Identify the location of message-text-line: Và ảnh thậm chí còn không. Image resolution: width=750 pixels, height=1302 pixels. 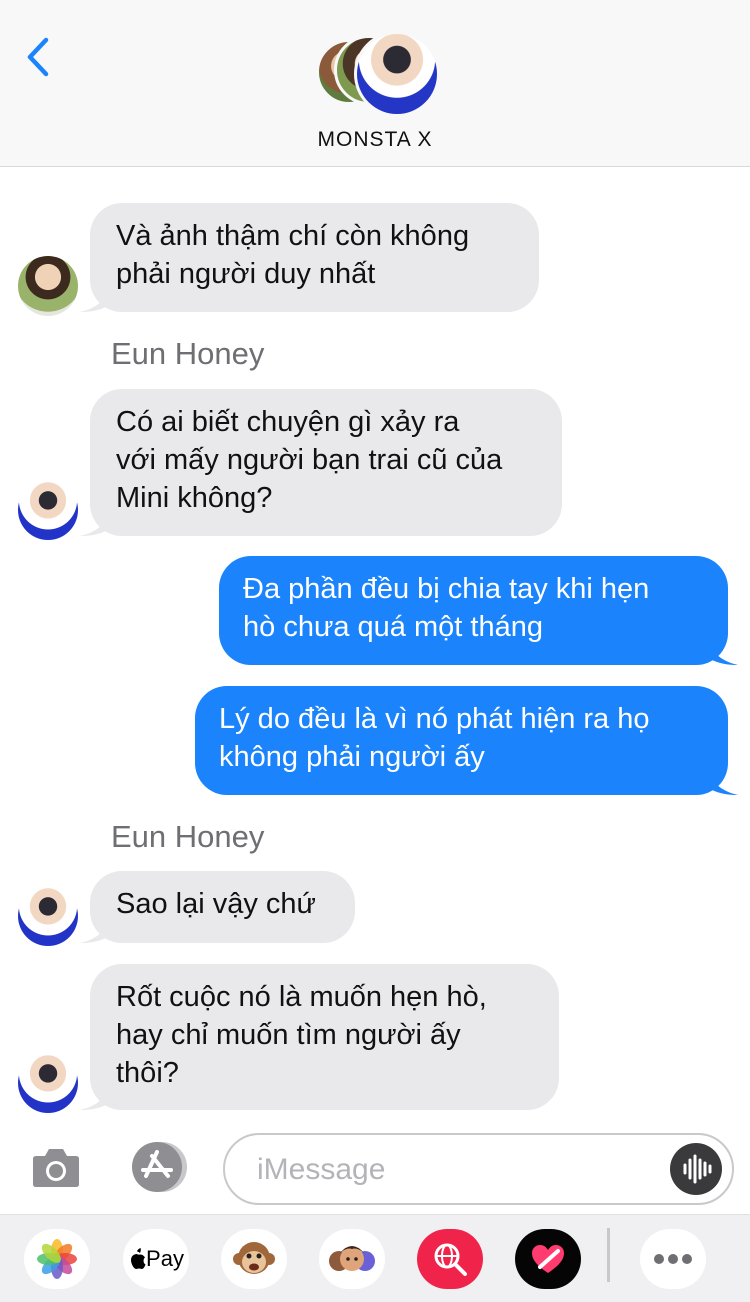
(293, 236).